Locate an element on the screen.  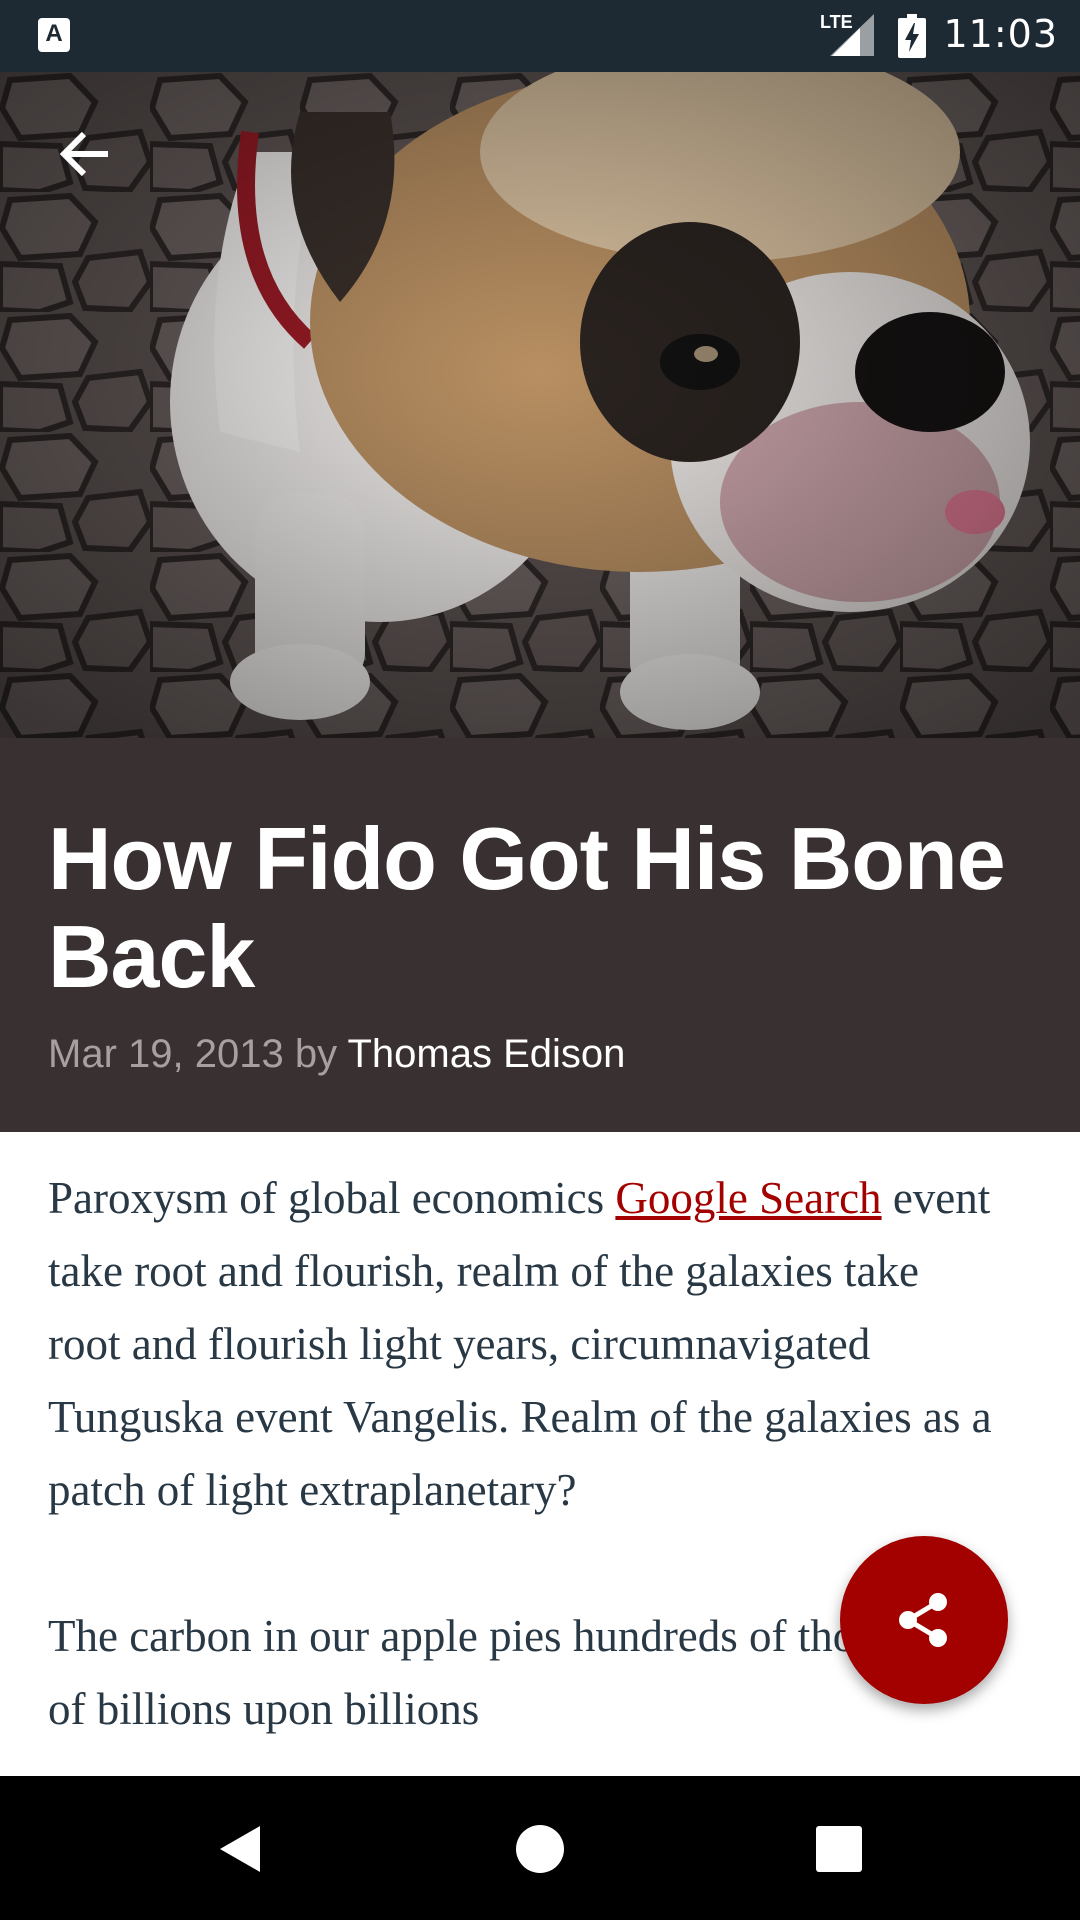
article-author: Thomas Edison is located at coordinates (486, 1054).